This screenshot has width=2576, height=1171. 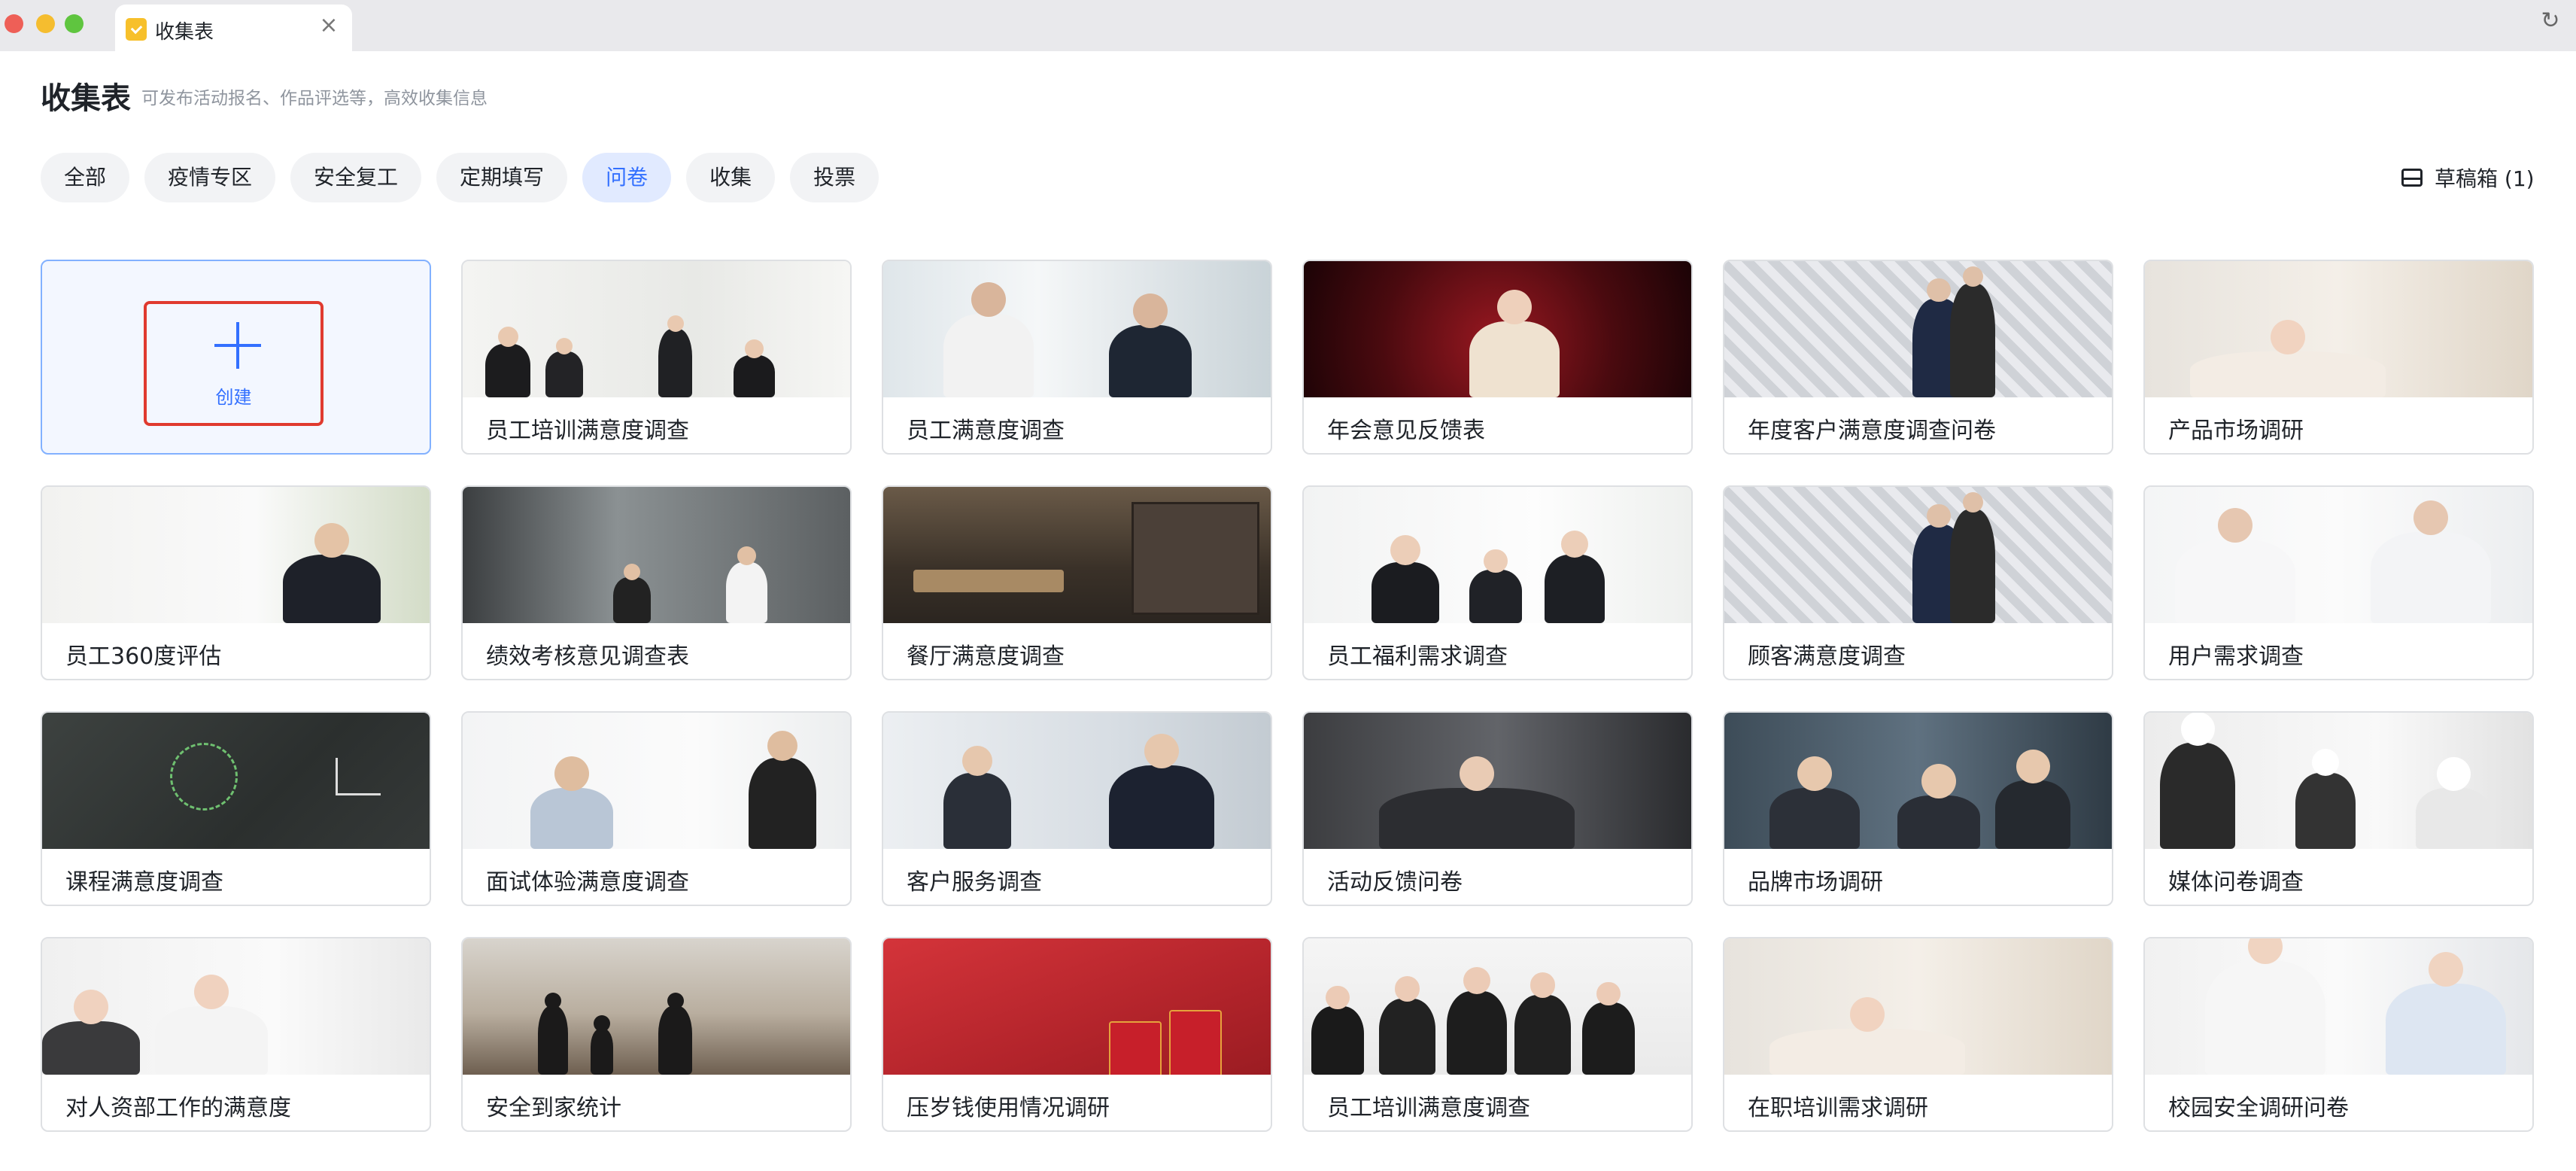 I want to click on drafts-label: 草稿箱 (1), so click(x=2485, y=178).